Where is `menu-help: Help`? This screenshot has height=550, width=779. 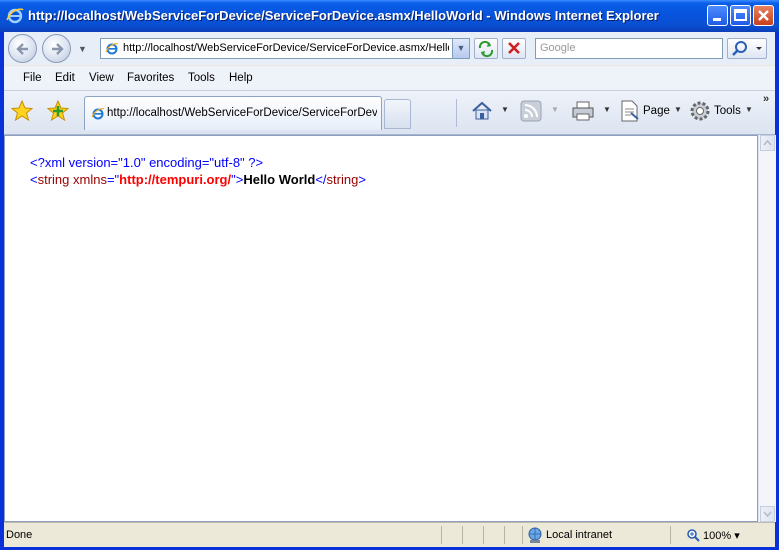
menu-help: Help is located at coordinates (241, 78).